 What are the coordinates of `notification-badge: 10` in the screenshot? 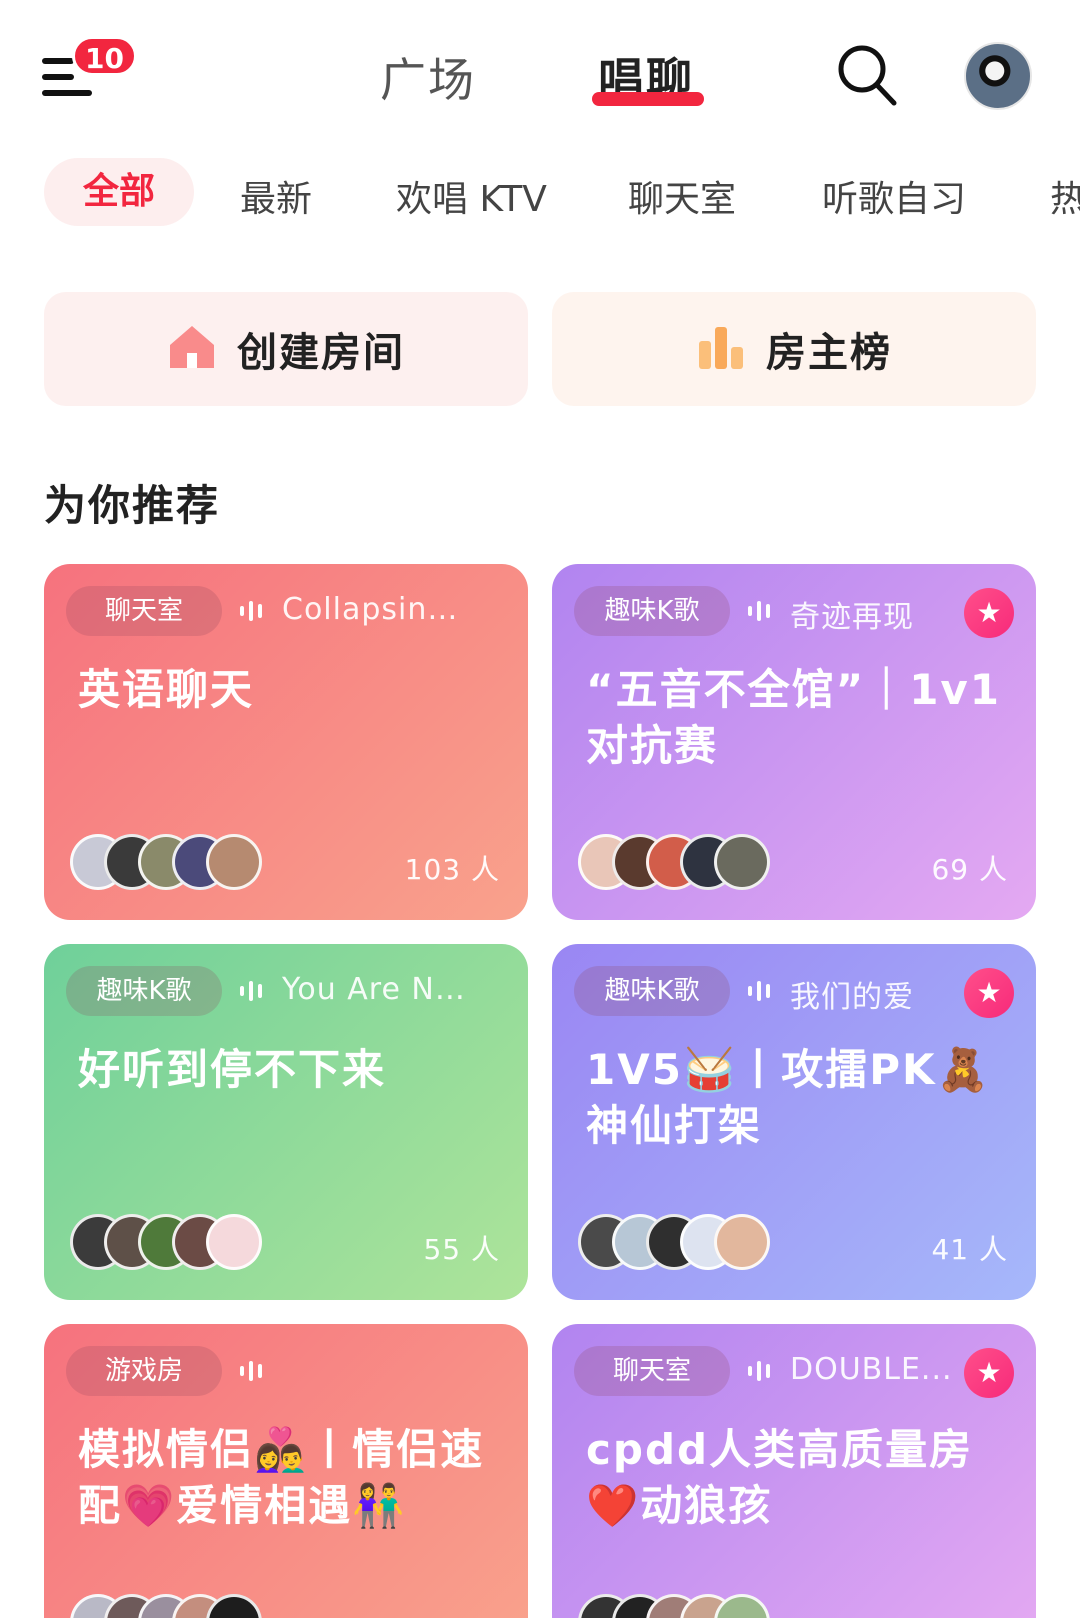 It's located at (104, 56).